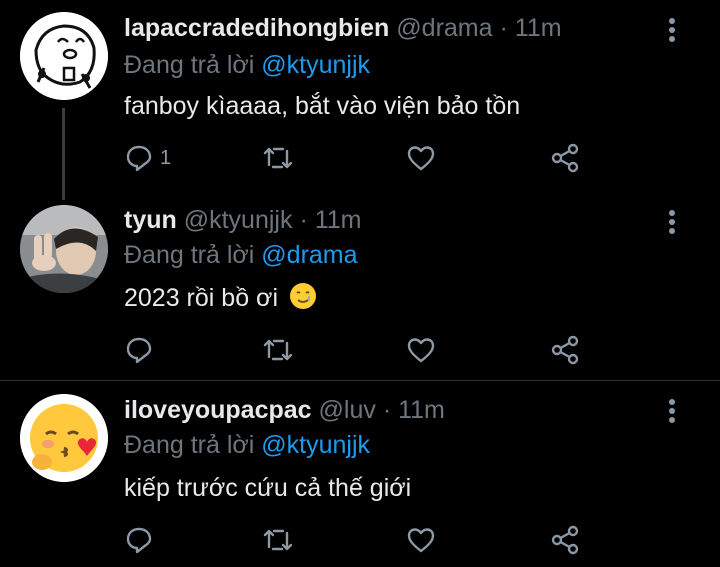 The height and width of the screenshot is (567, 720). I want to click on user-handle: @drama, so click(444, 28).